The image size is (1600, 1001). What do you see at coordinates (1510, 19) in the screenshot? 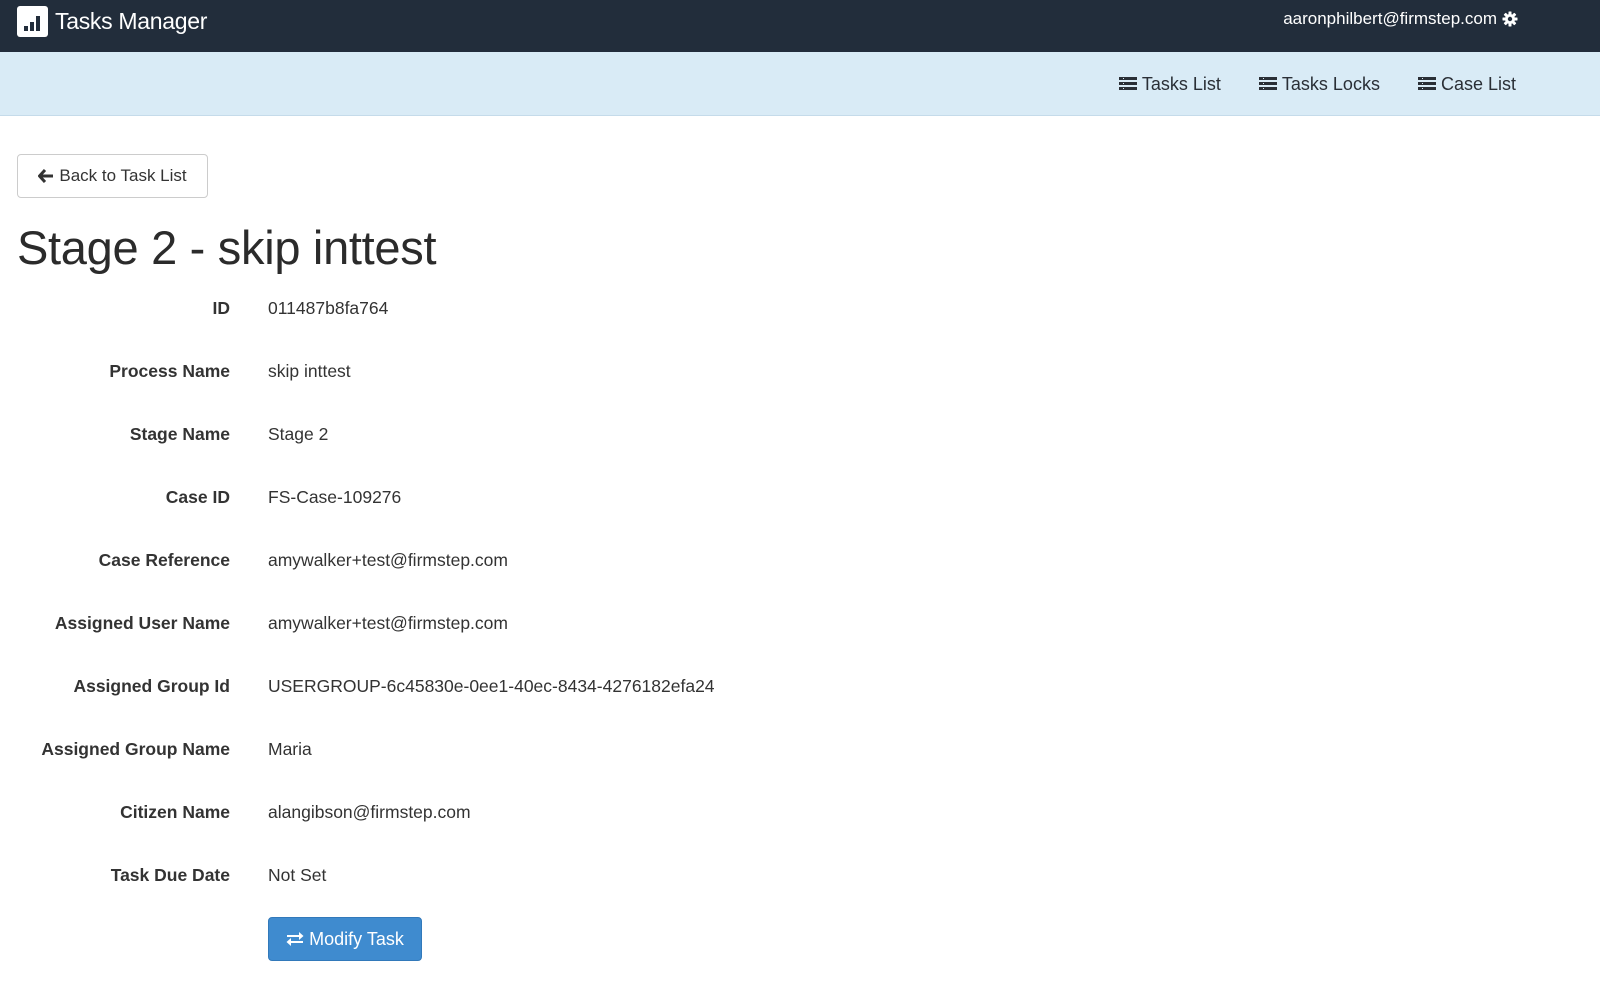
I see `gear-icon` at bounding box center [1510, 19].